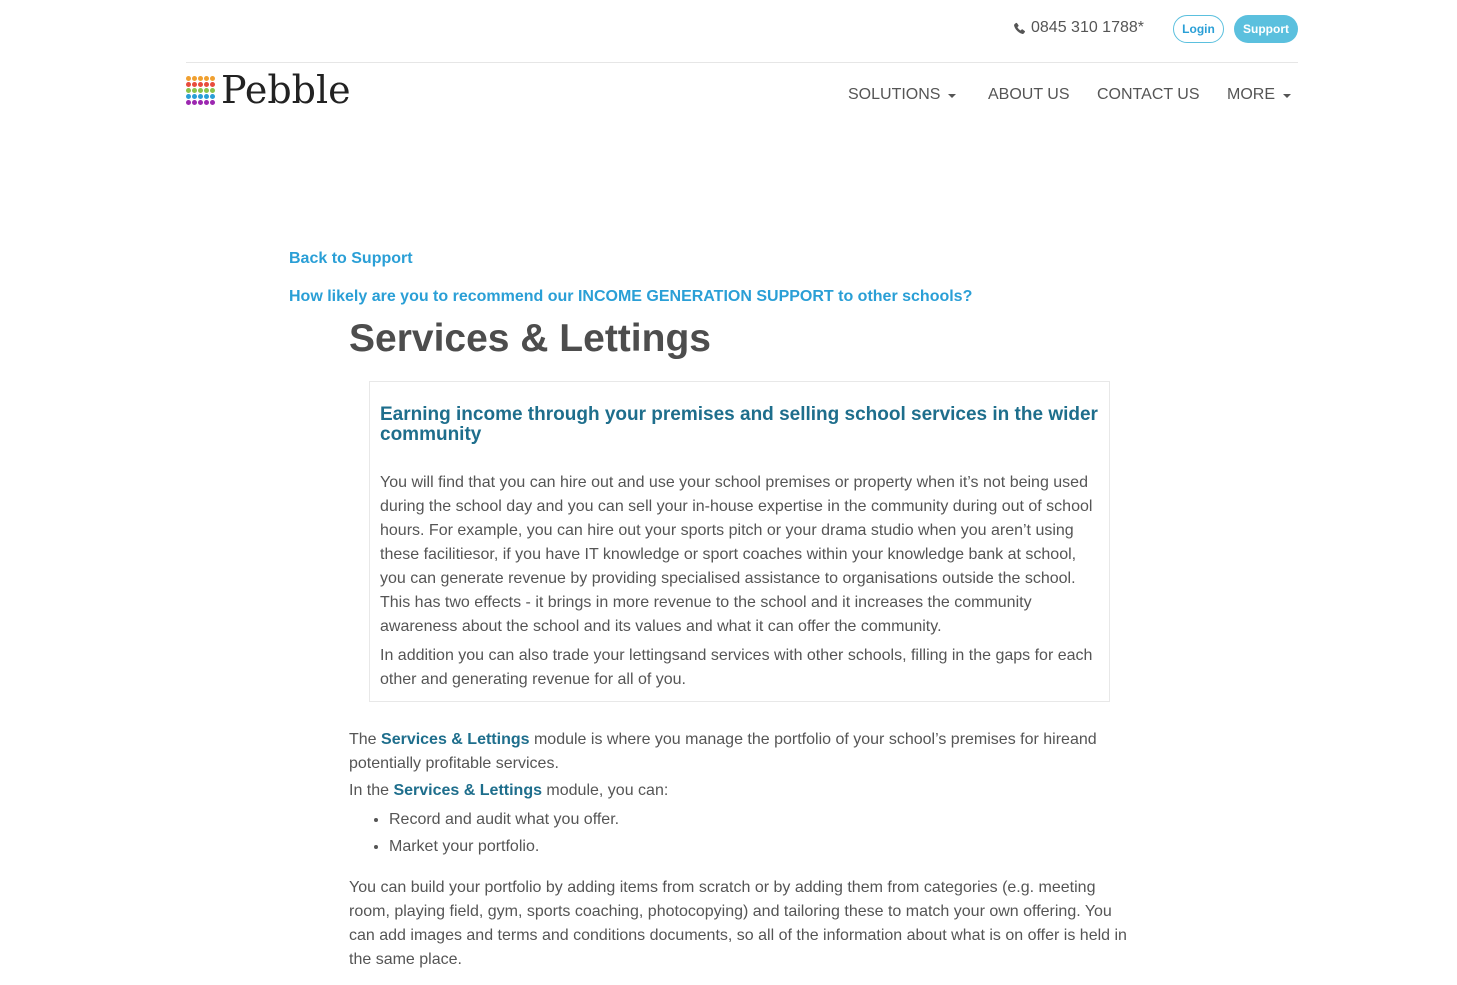 Image resolution: width=1457 pixels, height=985 pixels. I want to click on nav-item-label: MORE, so click(1251, 94).